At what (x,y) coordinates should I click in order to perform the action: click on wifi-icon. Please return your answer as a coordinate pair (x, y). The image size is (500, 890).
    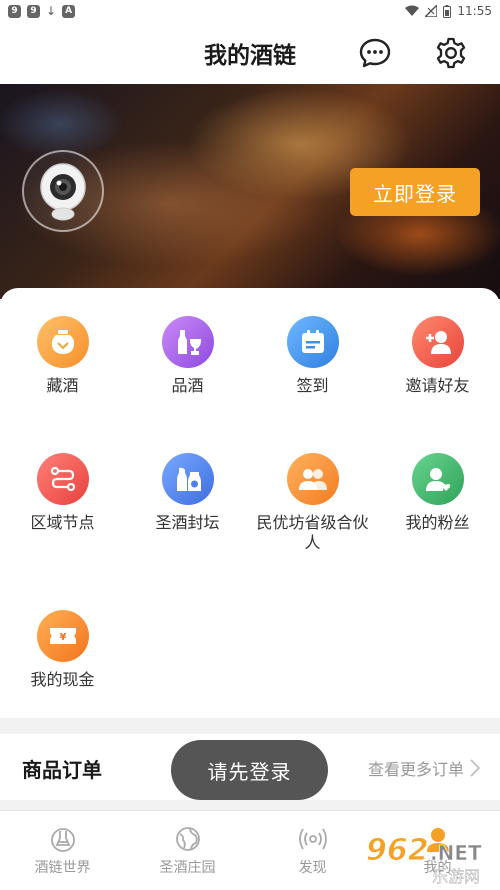
    Looking at the image, I should click on (412, 10).